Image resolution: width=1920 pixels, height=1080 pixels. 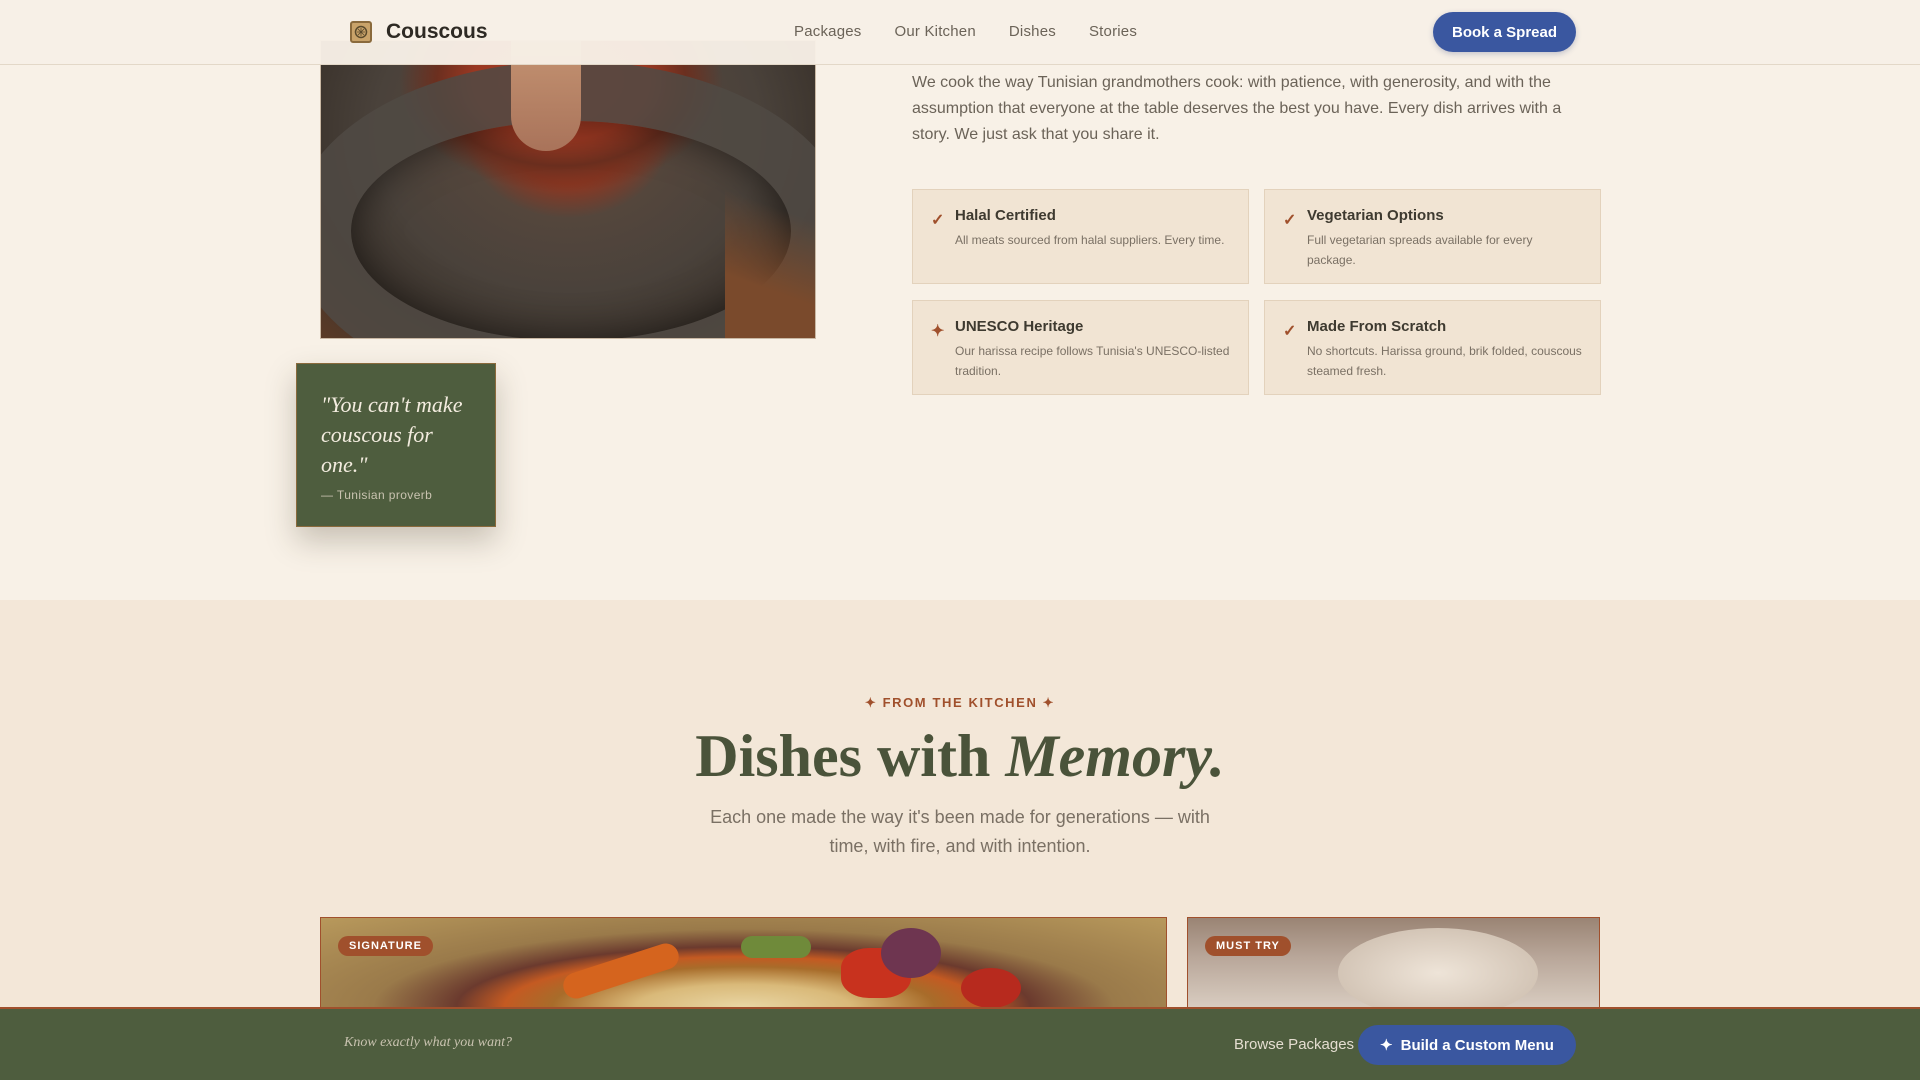 I want to click on dish-card-signature: SIGNATURE, so click(x=743, y=962).